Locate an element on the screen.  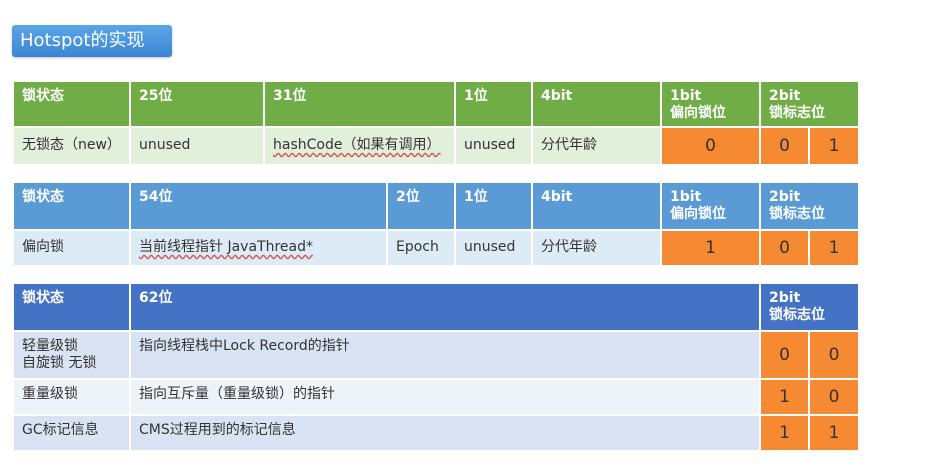
header-62bit: 62位 is located at coordinates (445, 307).